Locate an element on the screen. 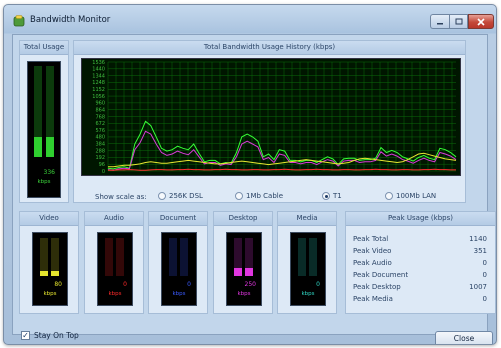 This screenshot has height=348, width=501. video-meter-value: 80 is located at coordinates (58, 284).